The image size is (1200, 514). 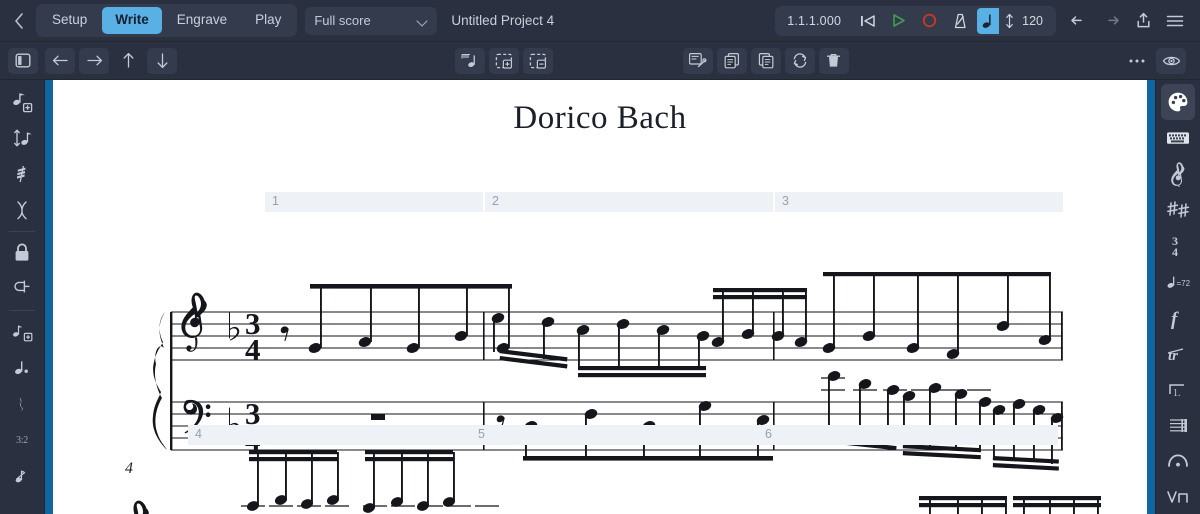 I want to click on export-share-icon, so click(x=1143, y=21).